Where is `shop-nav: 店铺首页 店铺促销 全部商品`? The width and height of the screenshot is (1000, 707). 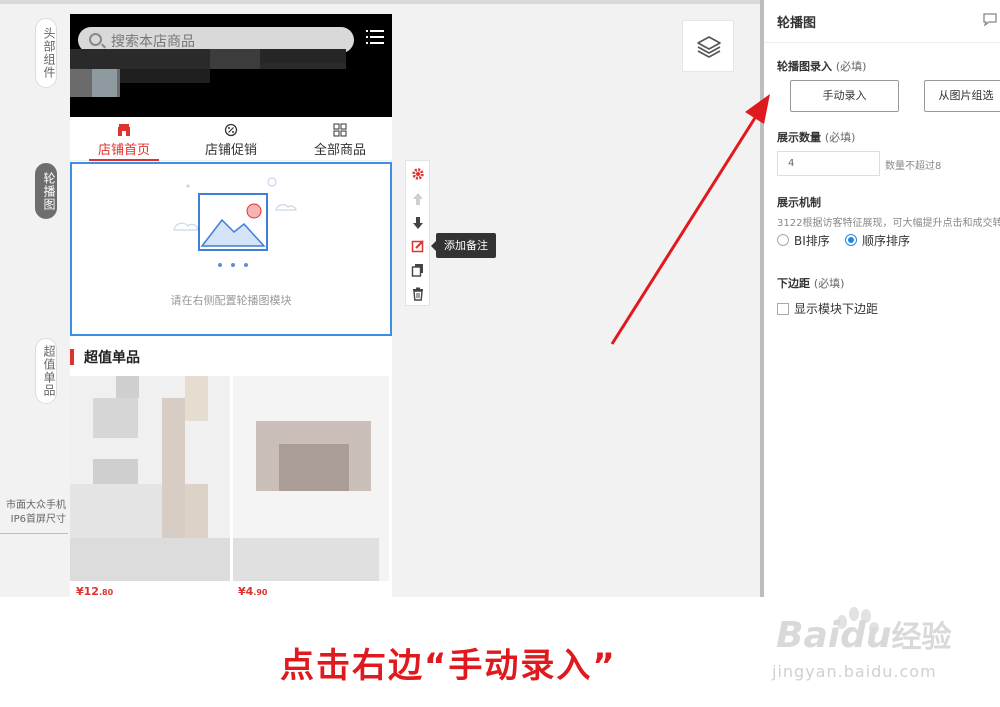
shop-nav: 店铺首页 店铺促销 全部商品 is located at coordinates (231, 139).